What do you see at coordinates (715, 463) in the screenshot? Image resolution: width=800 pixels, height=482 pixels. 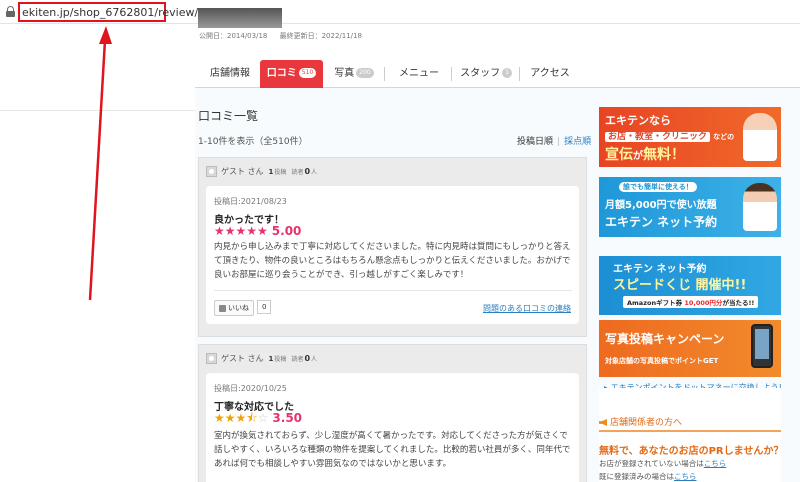 I see `register-link: こちら` at bounding box center [715, 463].